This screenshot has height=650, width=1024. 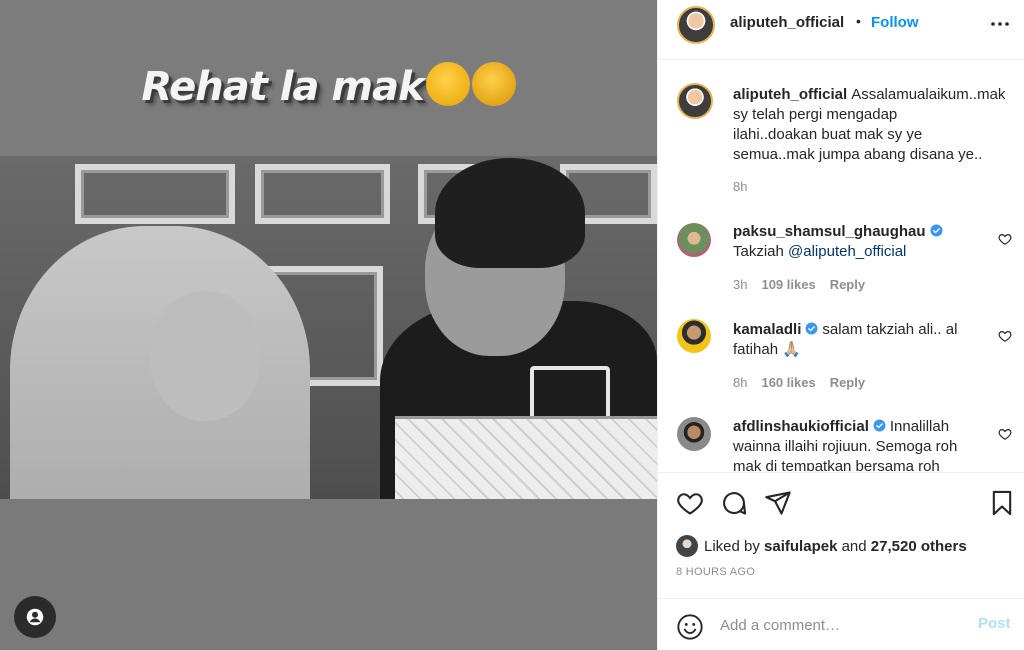 I want to click on tagged-users-button, so click(x=35, y=617).